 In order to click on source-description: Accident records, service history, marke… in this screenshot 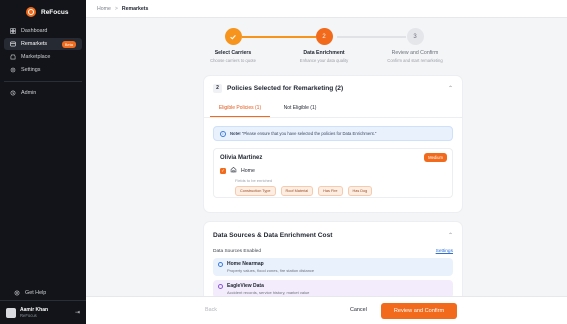, I will do `click(268, 292)`.